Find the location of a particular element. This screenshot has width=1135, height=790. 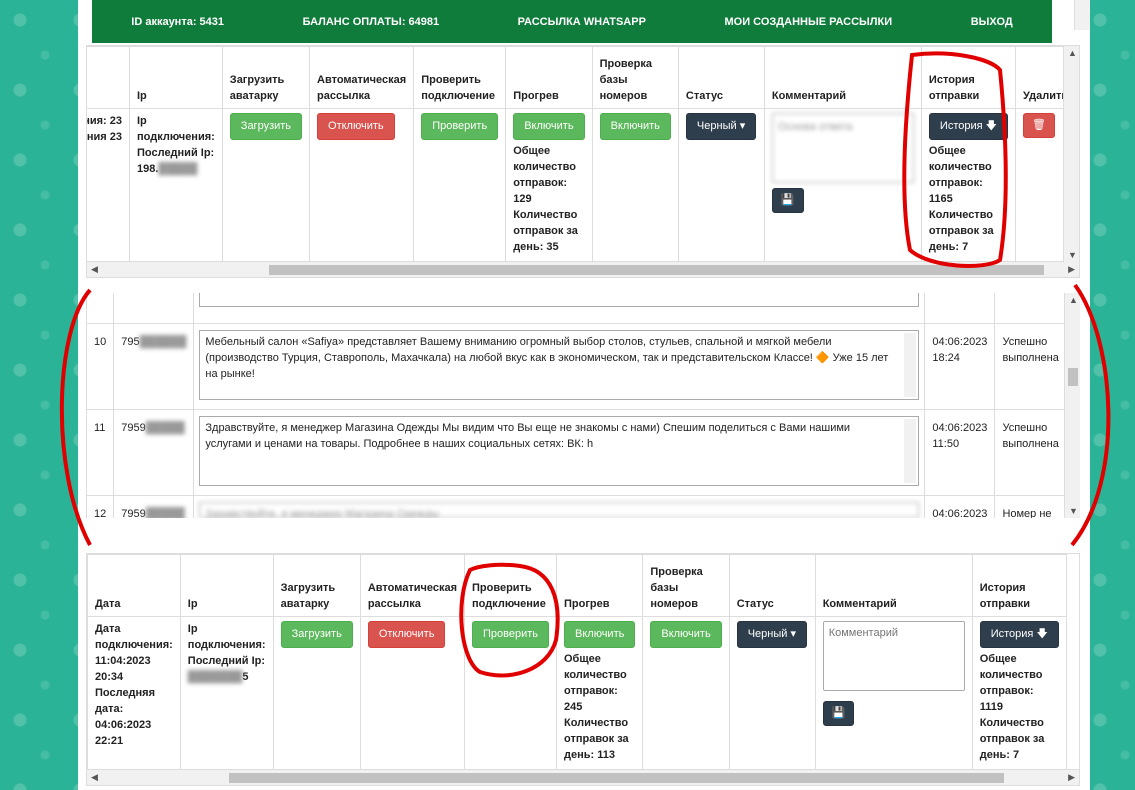

comment-textarea is located at coordinates (893, 656).